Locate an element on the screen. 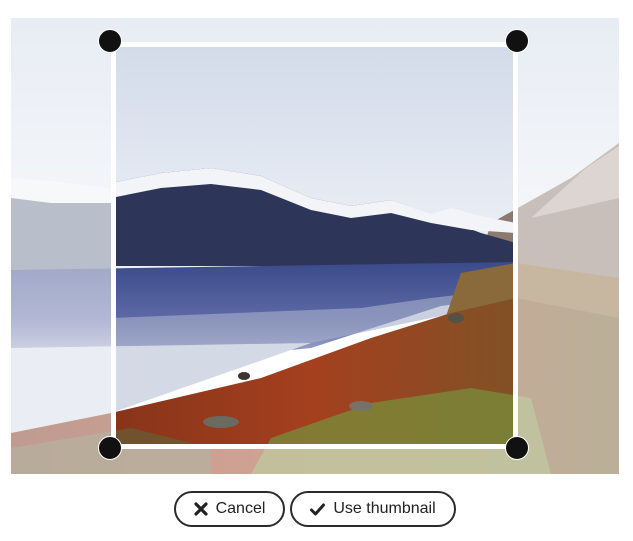 This screenshot has height=541, width=633. crop-handle-top-left is located at coordinates (110, 41).